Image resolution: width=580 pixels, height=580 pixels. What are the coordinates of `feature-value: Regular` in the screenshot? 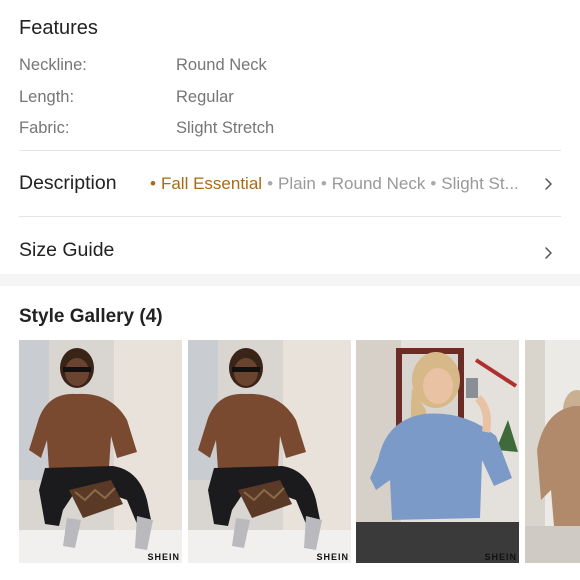 It's located at (205, 97).